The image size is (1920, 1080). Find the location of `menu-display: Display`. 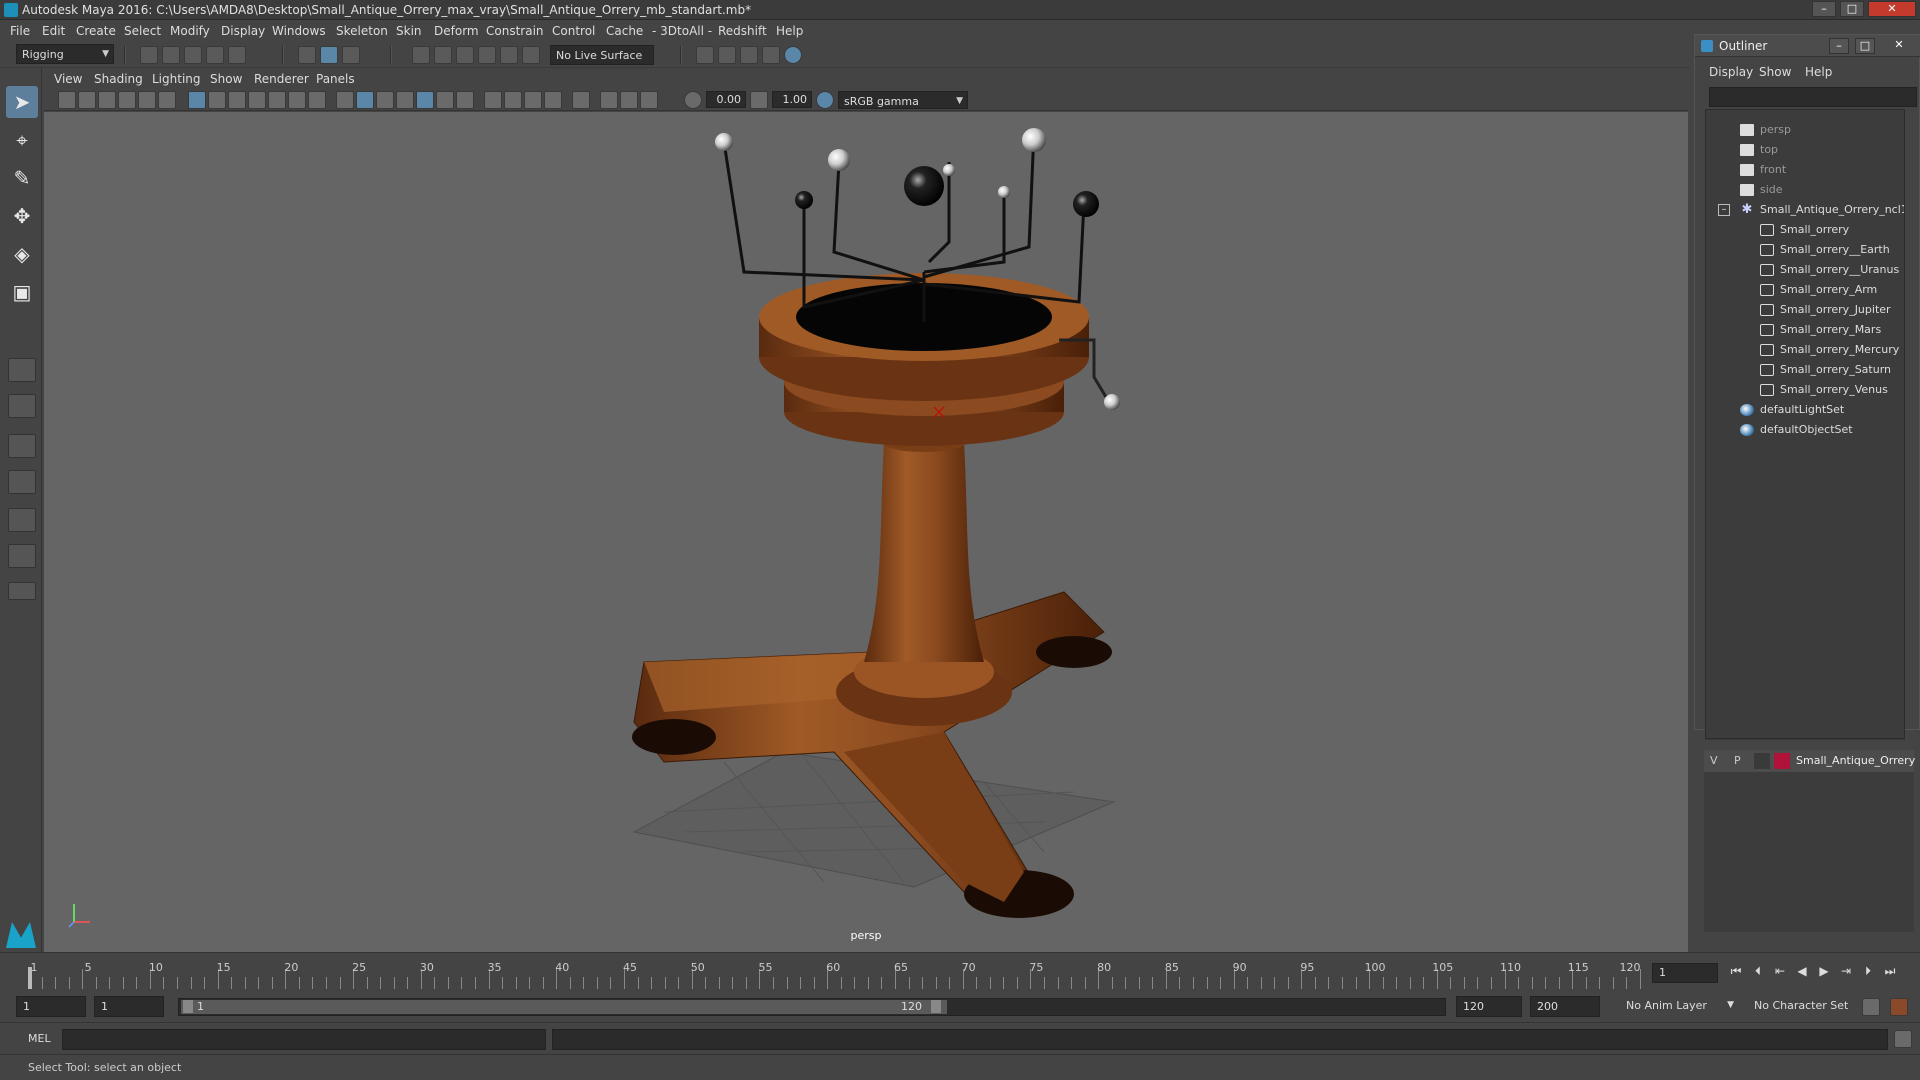

menu-display: Display is located at coordinates (243, 31).